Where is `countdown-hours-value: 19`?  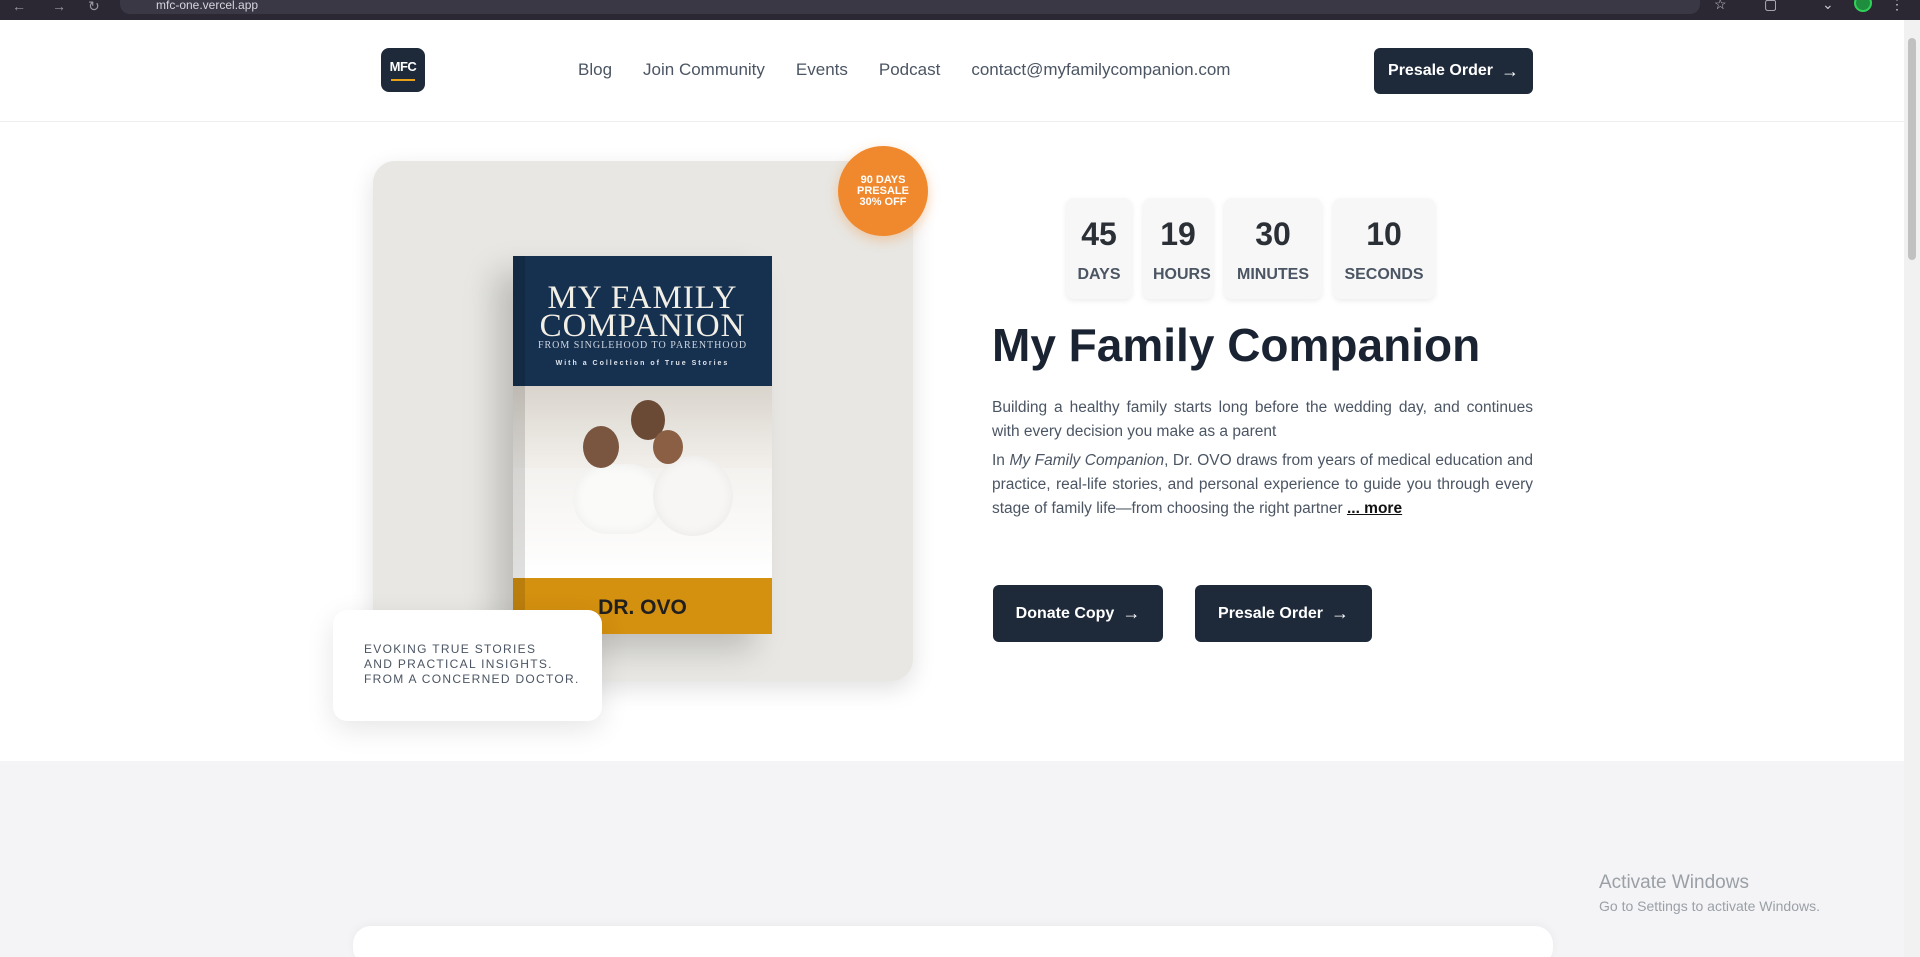
countdown-hours-value: 19 is located at coordinates (1178, 234).